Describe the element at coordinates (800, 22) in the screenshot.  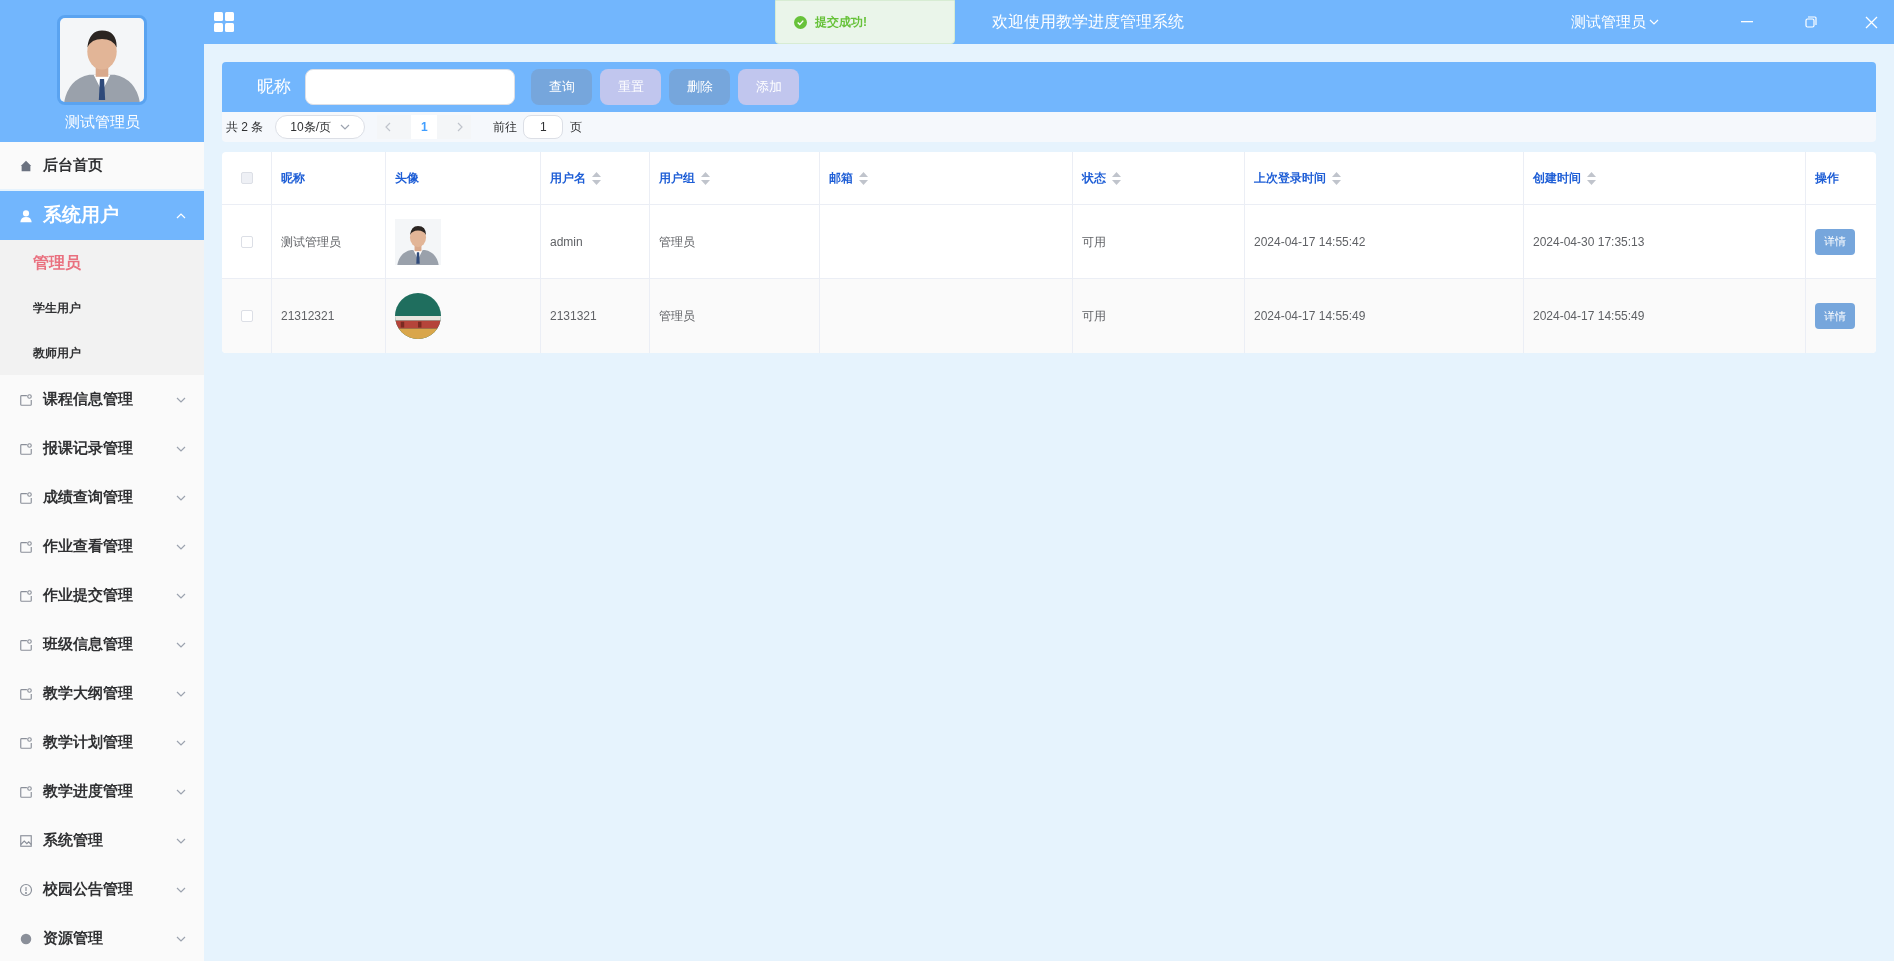
I see `success-icon` at that location.